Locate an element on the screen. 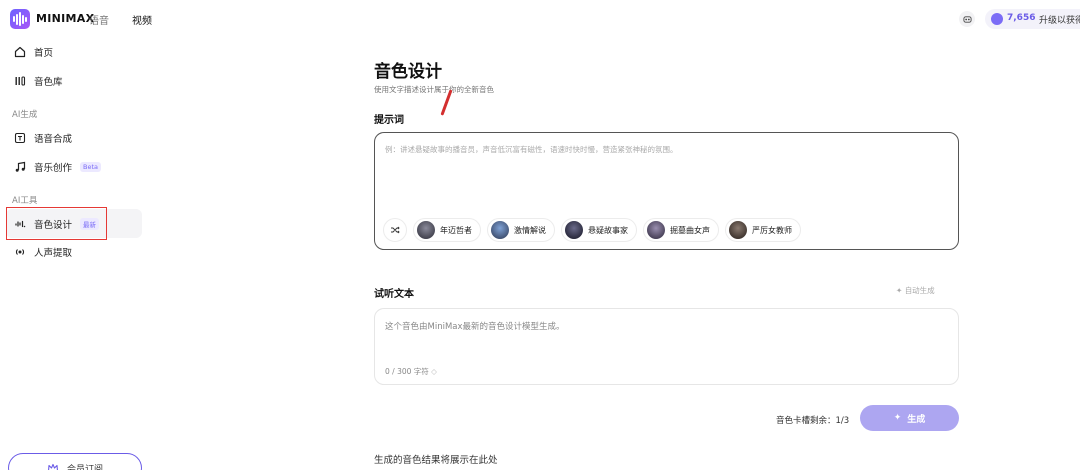 Image resolution: width=1080 pixels, height=470 pixels. credits-pill: 7,656 升级以获得 is located at coordinates (1032, 19).